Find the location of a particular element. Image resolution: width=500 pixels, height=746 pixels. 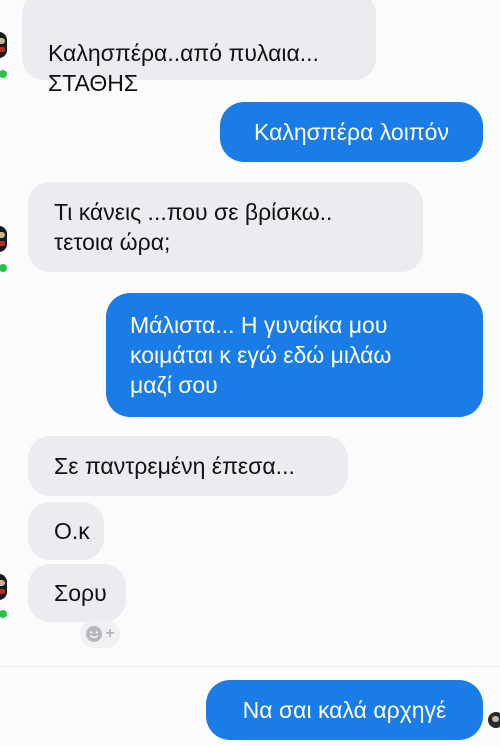

incoming-message: Ο.κ is located at coordinates (66, 531).